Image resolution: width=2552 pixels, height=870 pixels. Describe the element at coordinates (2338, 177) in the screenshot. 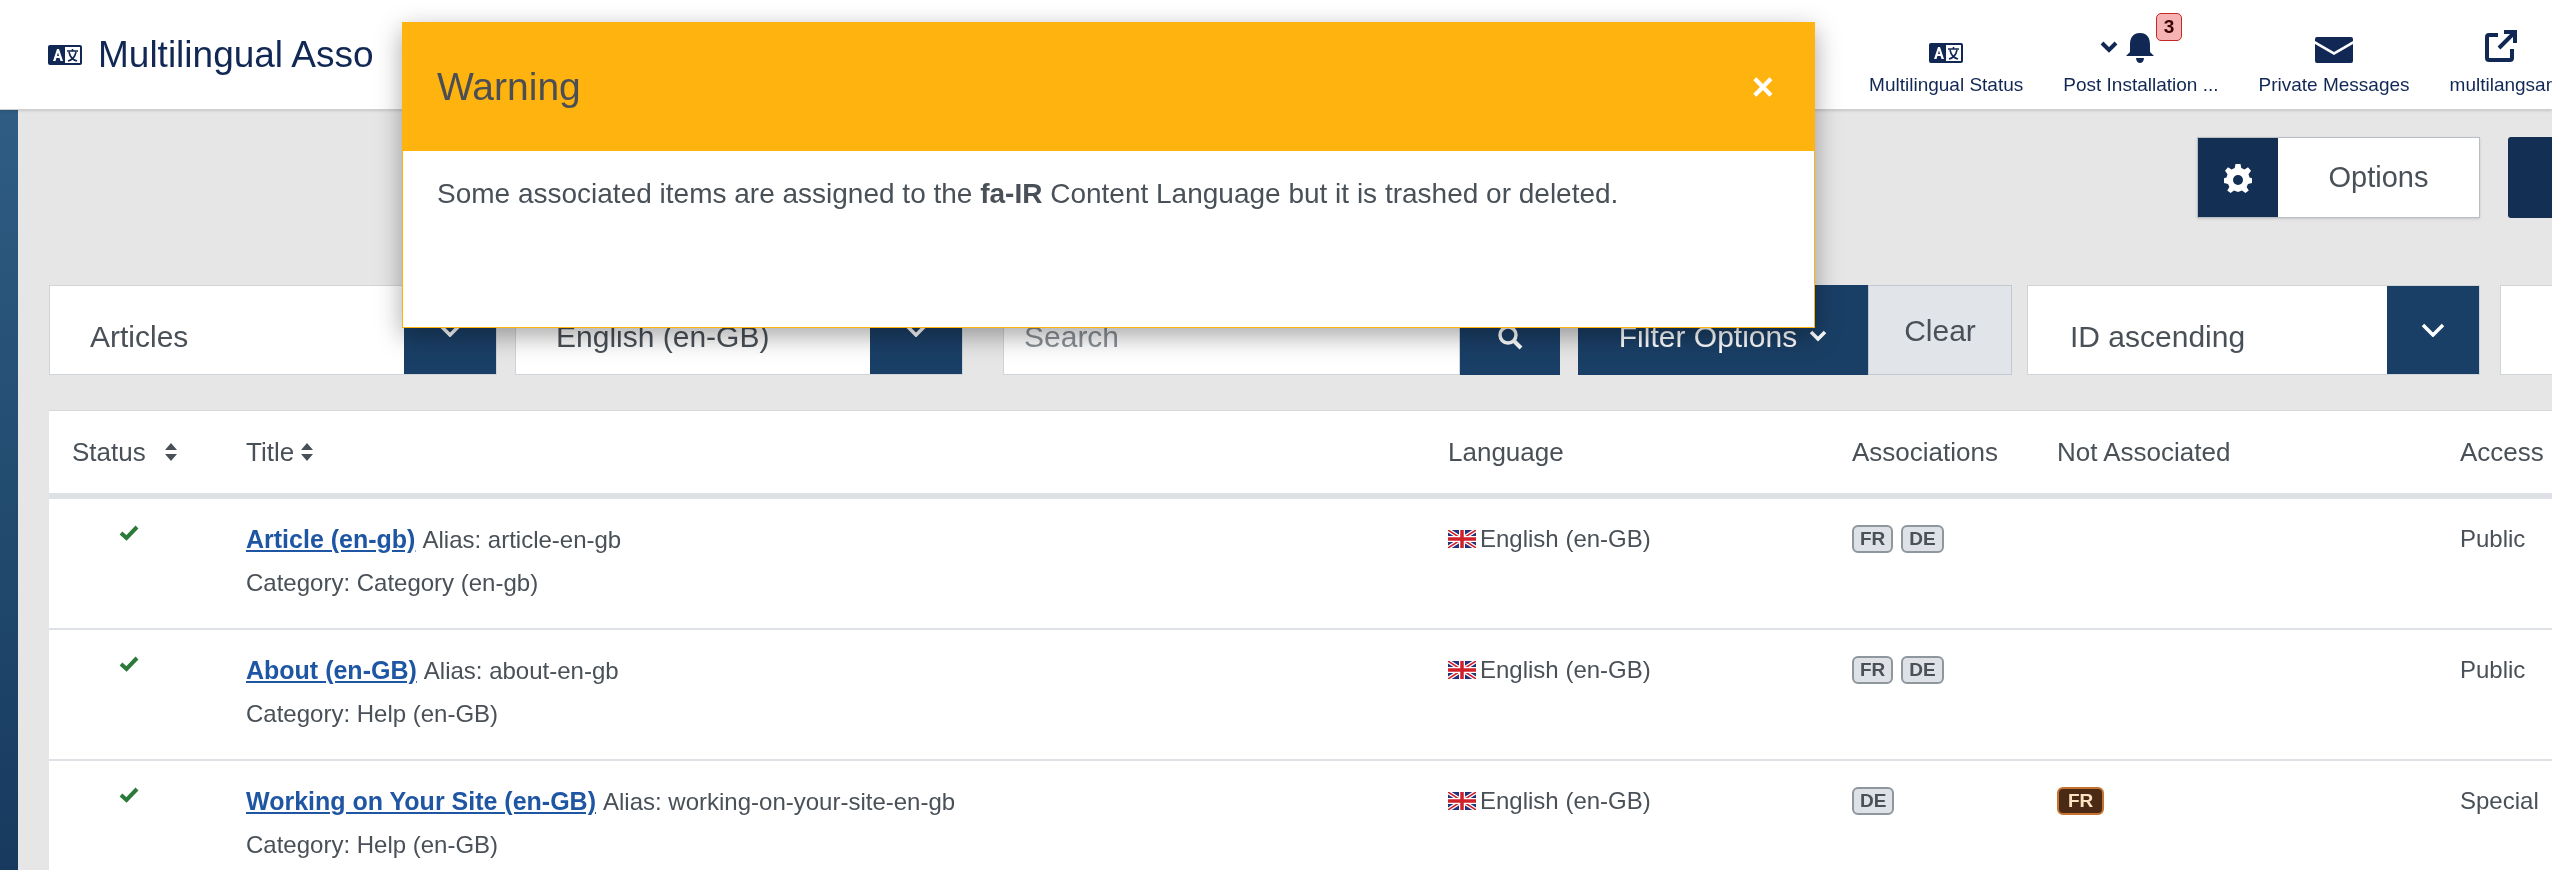

I see `options-button: Options` at that location.